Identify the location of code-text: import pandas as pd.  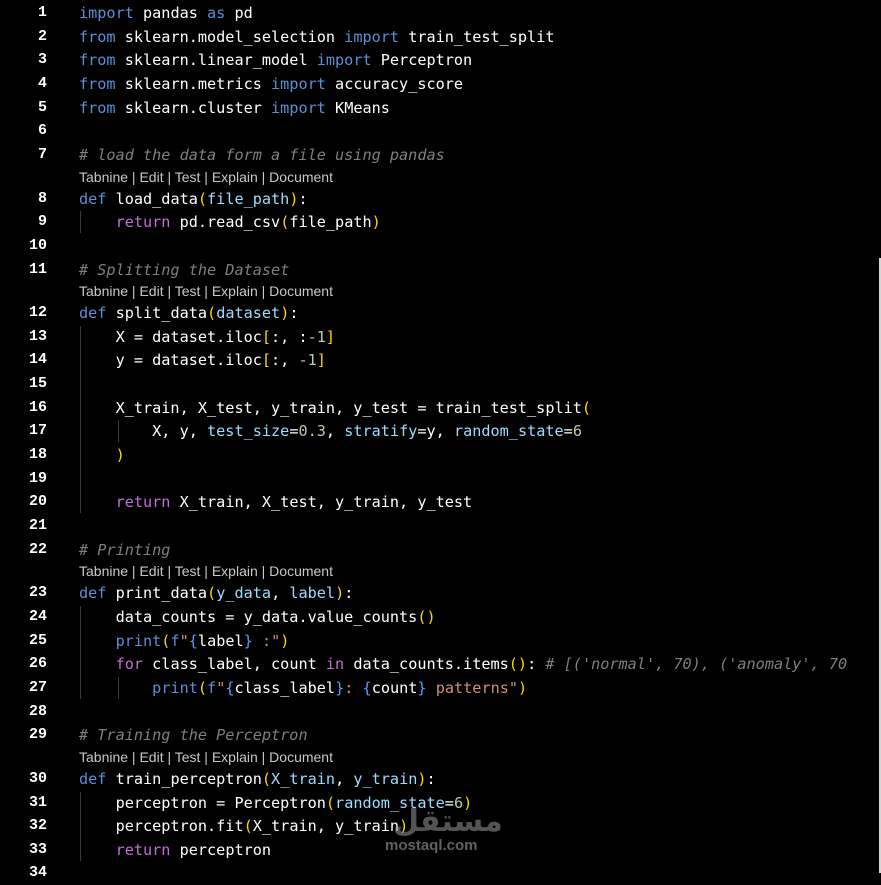
(166, 13).